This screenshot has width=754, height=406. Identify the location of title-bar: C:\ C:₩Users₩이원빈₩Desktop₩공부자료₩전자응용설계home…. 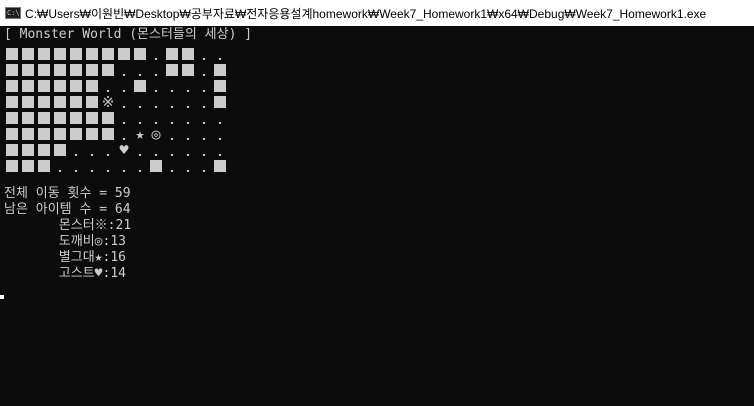
(377, 13).